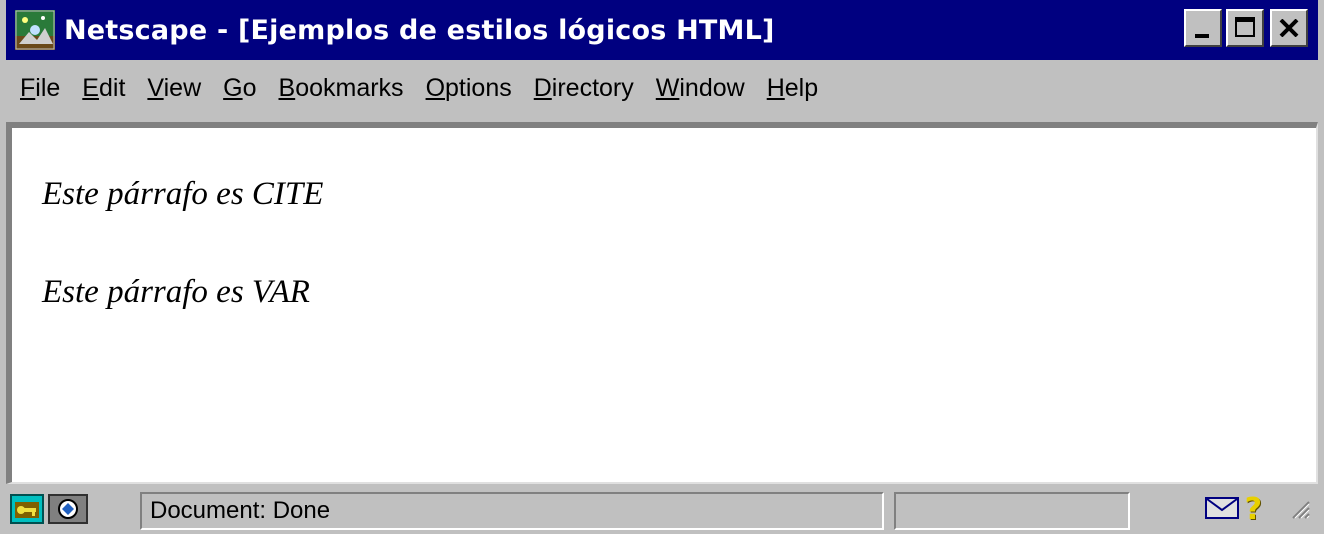 This screenshot has height=534, width=1324. What do you see at coordinates (1012, 511) in the screenshot?
I see `progress-panel` at bounding box center [1012, 511].